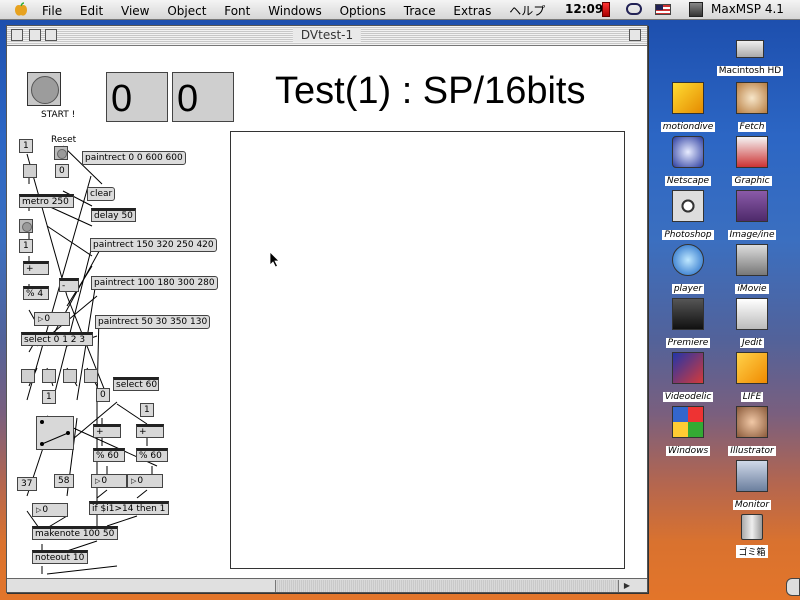  What do you see at coordinates (688, 269) in the screenshot?
I see `desktop-icon-player: player` at bounding box center [688, 269].